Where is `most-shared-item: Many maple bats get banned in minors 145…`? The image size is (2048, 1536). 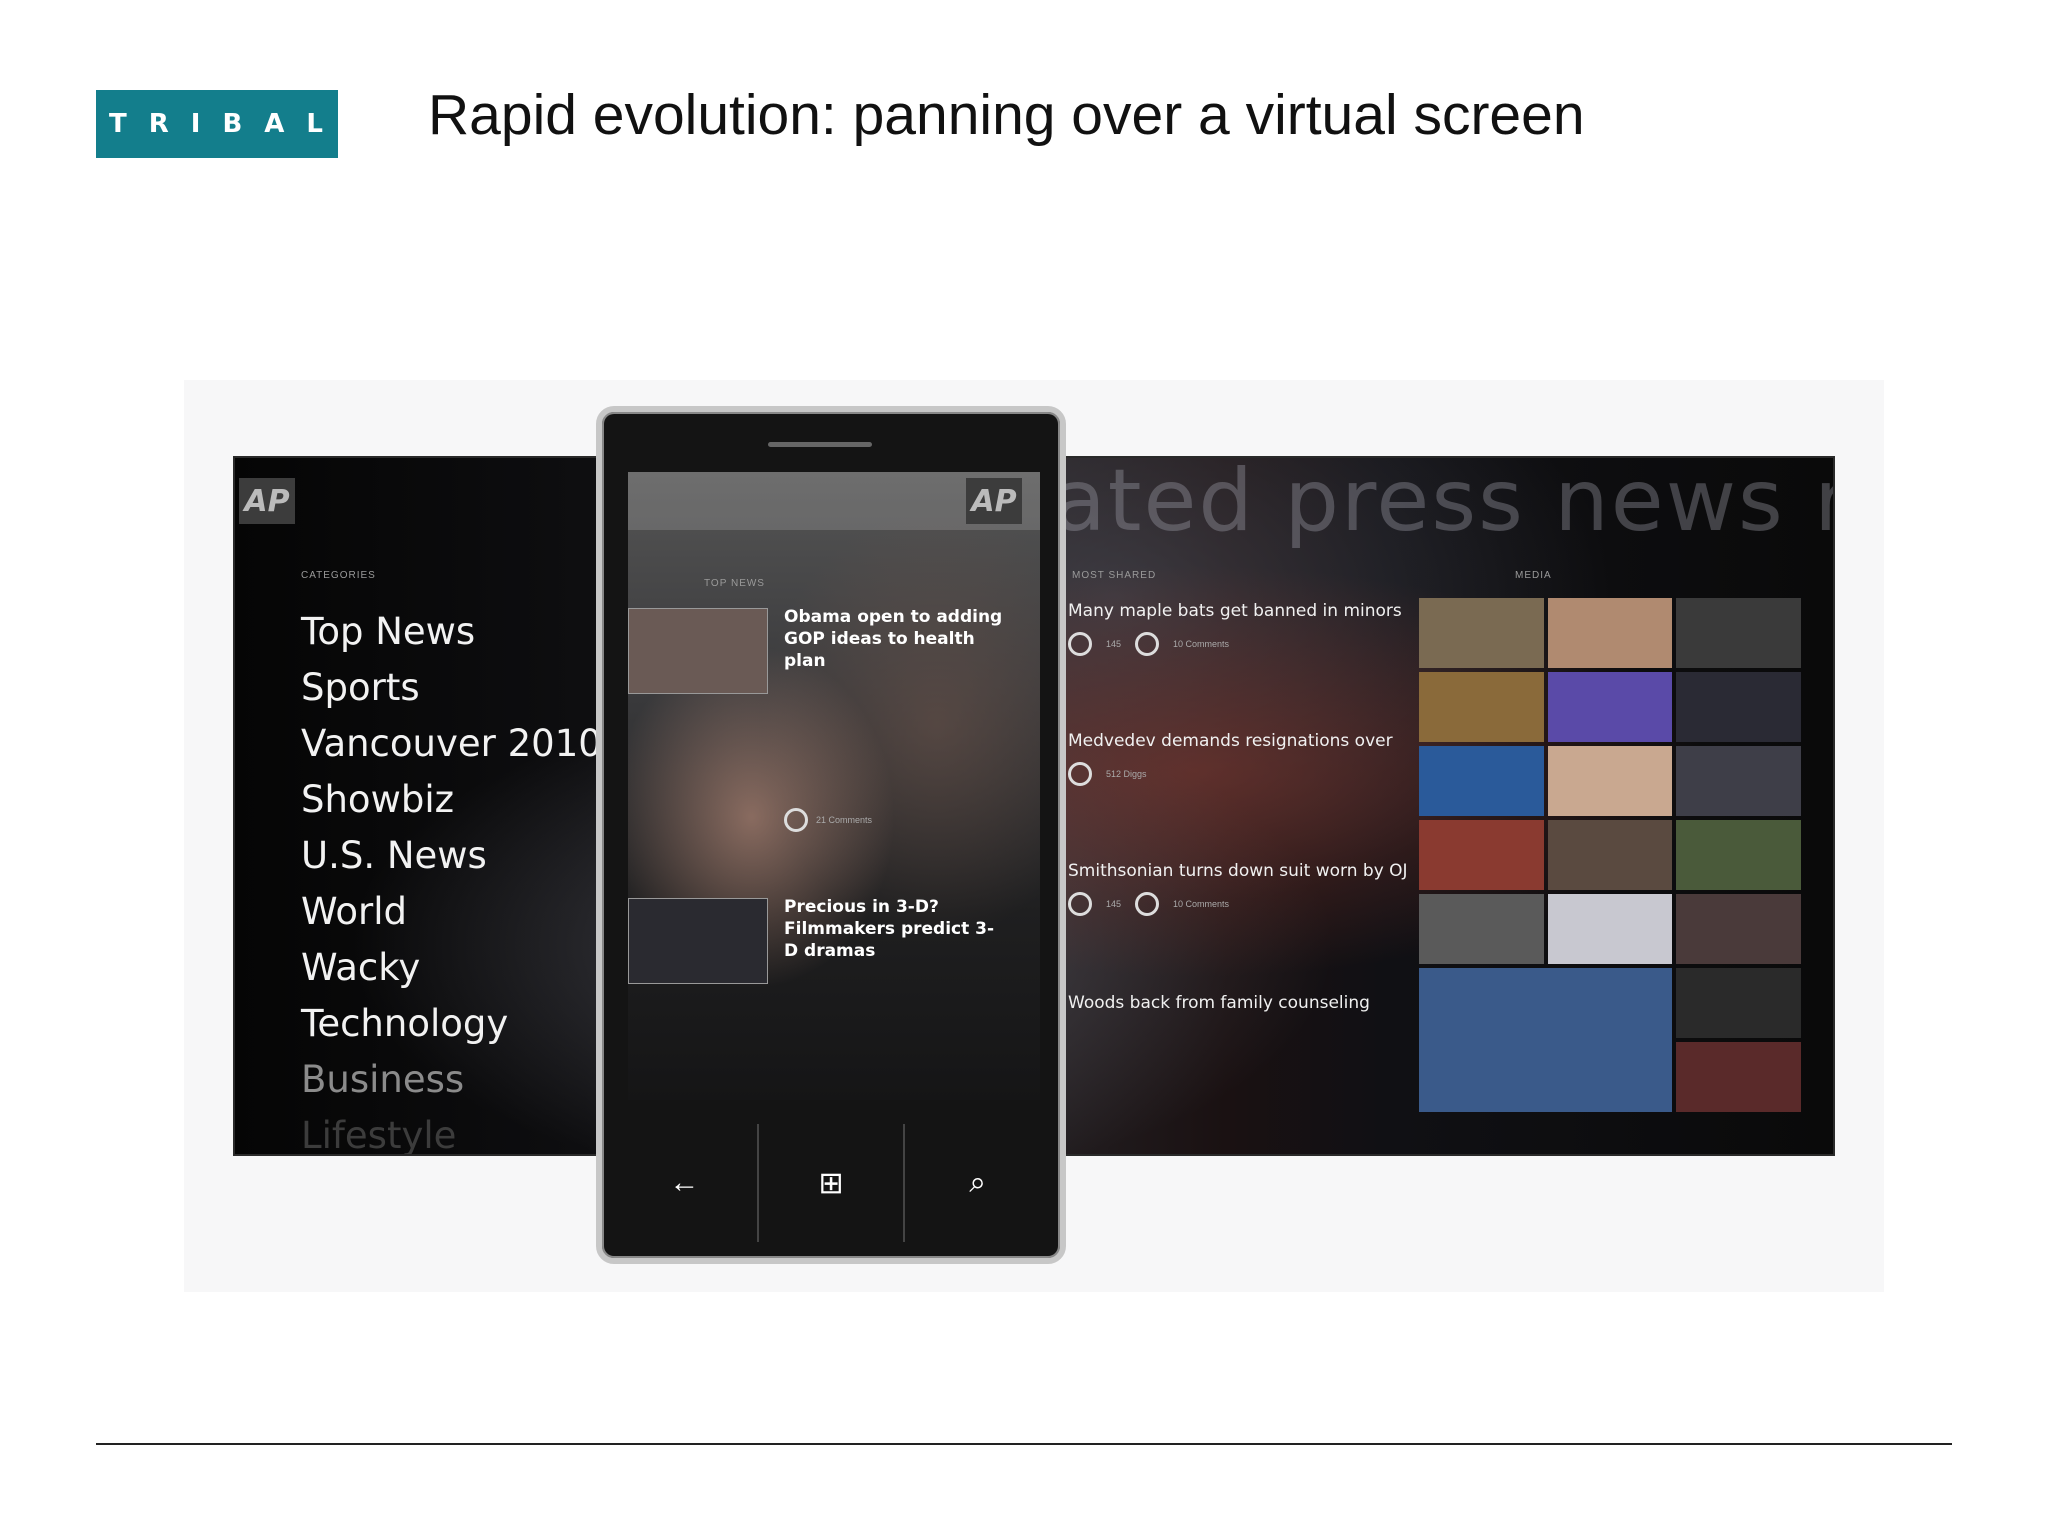 most-shared-item: Many maple bats get banned in minors 145… is located at coordinates (1179, 642).